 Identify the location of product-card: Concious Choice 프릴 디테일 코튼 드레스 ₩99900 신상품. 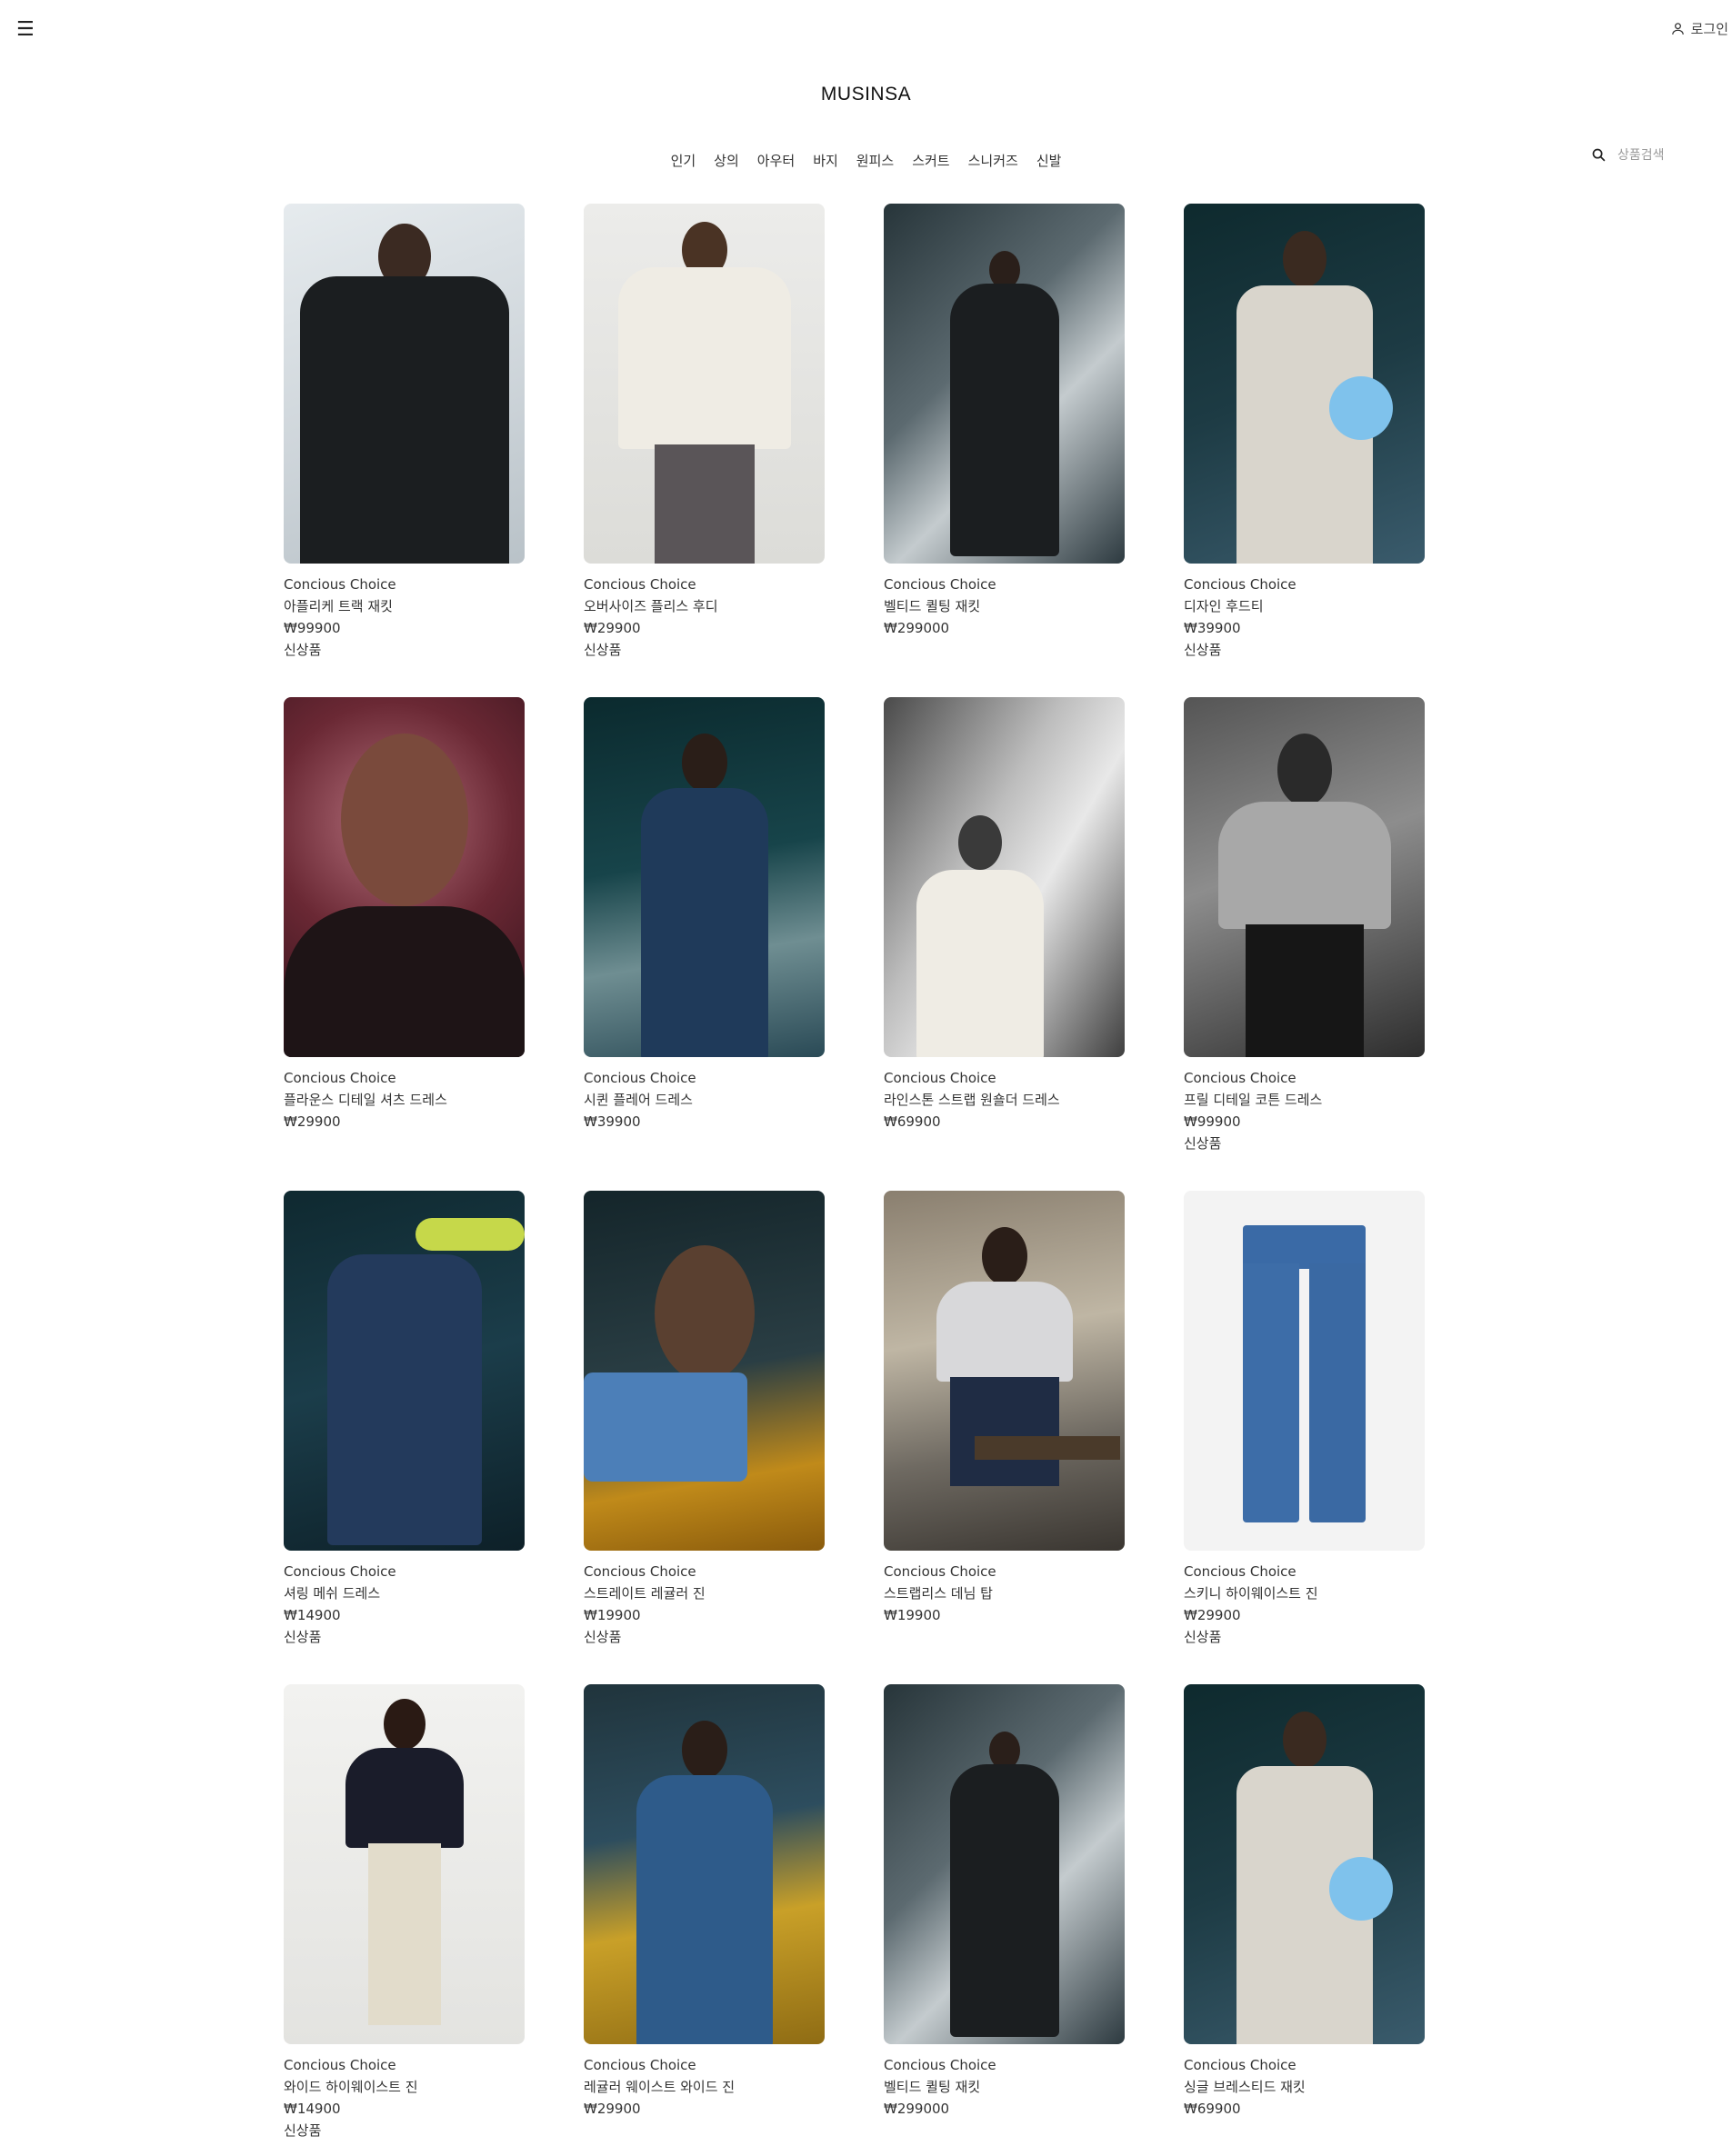
(1304, 944).